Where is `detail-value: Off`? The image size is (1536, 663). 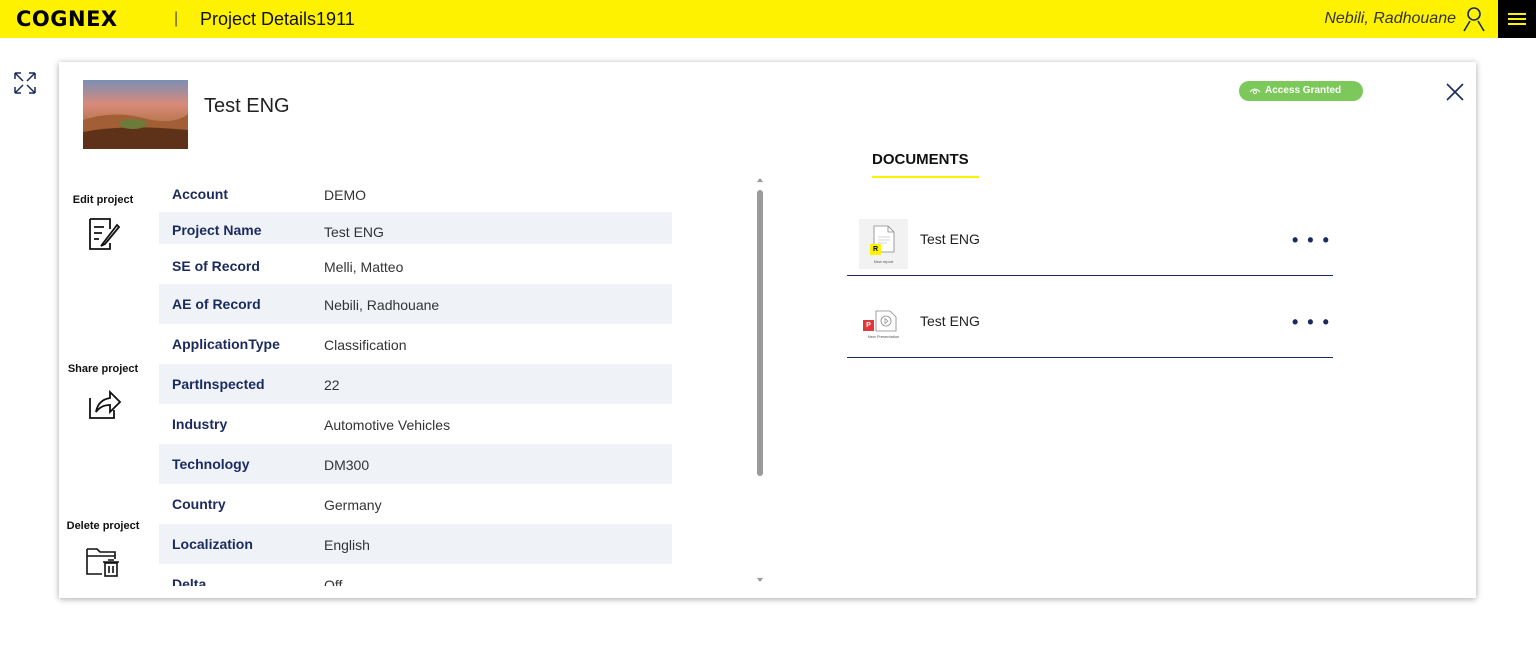 detail-value: Off is located at coordinates (333, 581).